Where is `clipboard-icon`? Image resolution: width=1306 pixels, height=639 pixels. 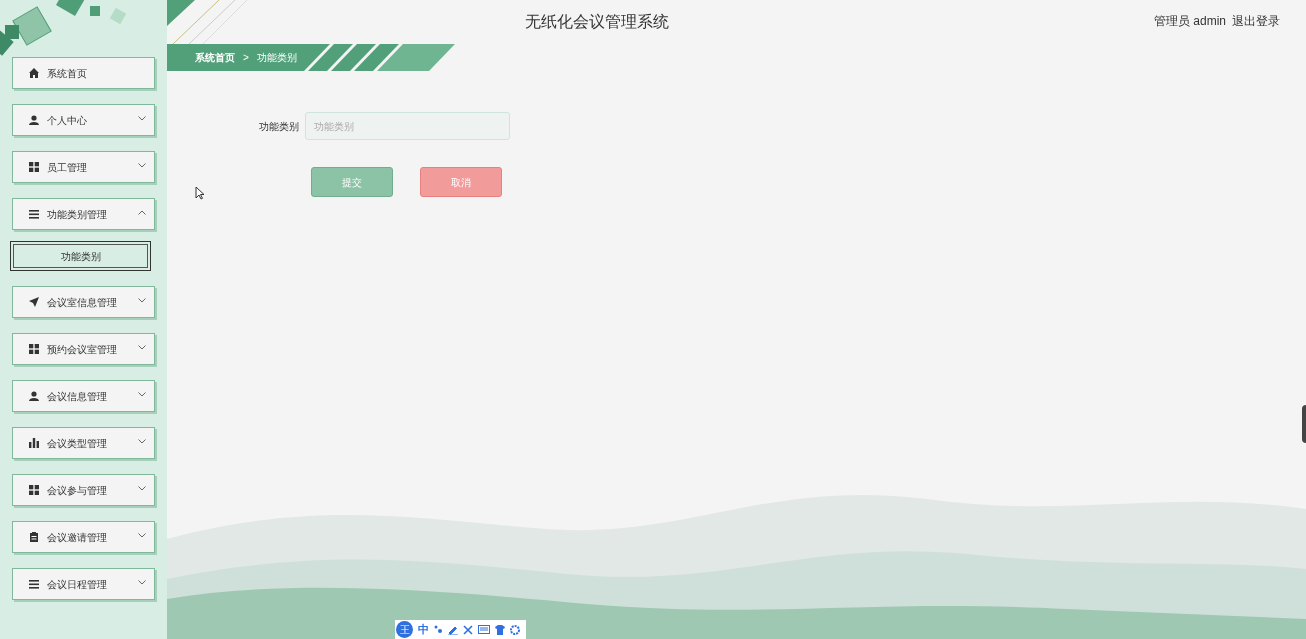
clipboard-icon is located at coordinates (34, 537).